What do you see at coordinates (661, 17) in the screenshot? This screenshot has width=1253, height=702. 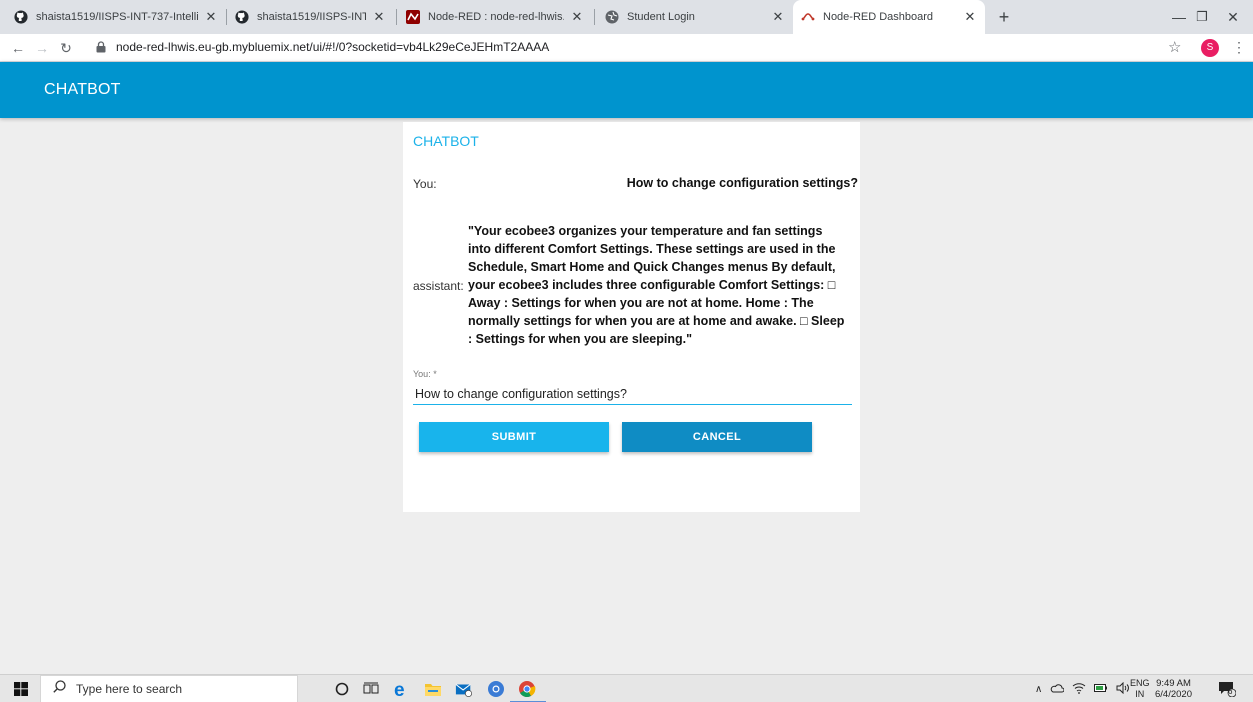 I see `tab-title: Student Login` at bounding box center [661, 17].